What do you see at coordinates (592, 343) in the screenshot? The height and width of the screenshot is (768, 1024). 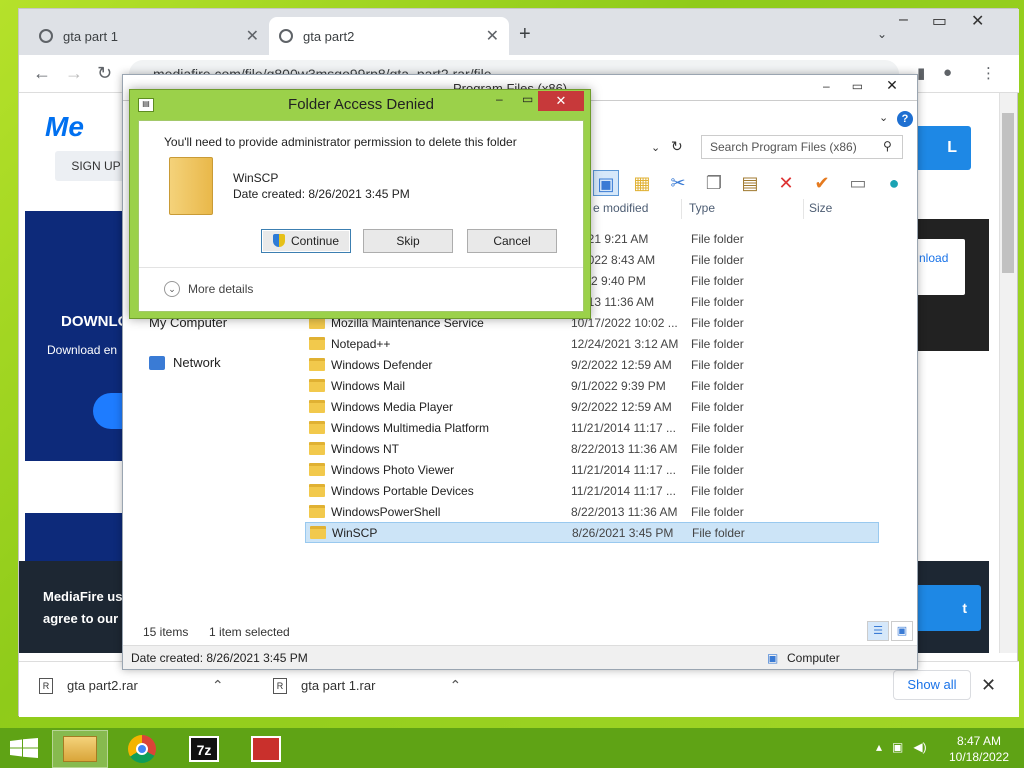 I see `list-item: Notepad++ 12/24/2021 3:12 AM File folder` at bounding box center [592, 343].